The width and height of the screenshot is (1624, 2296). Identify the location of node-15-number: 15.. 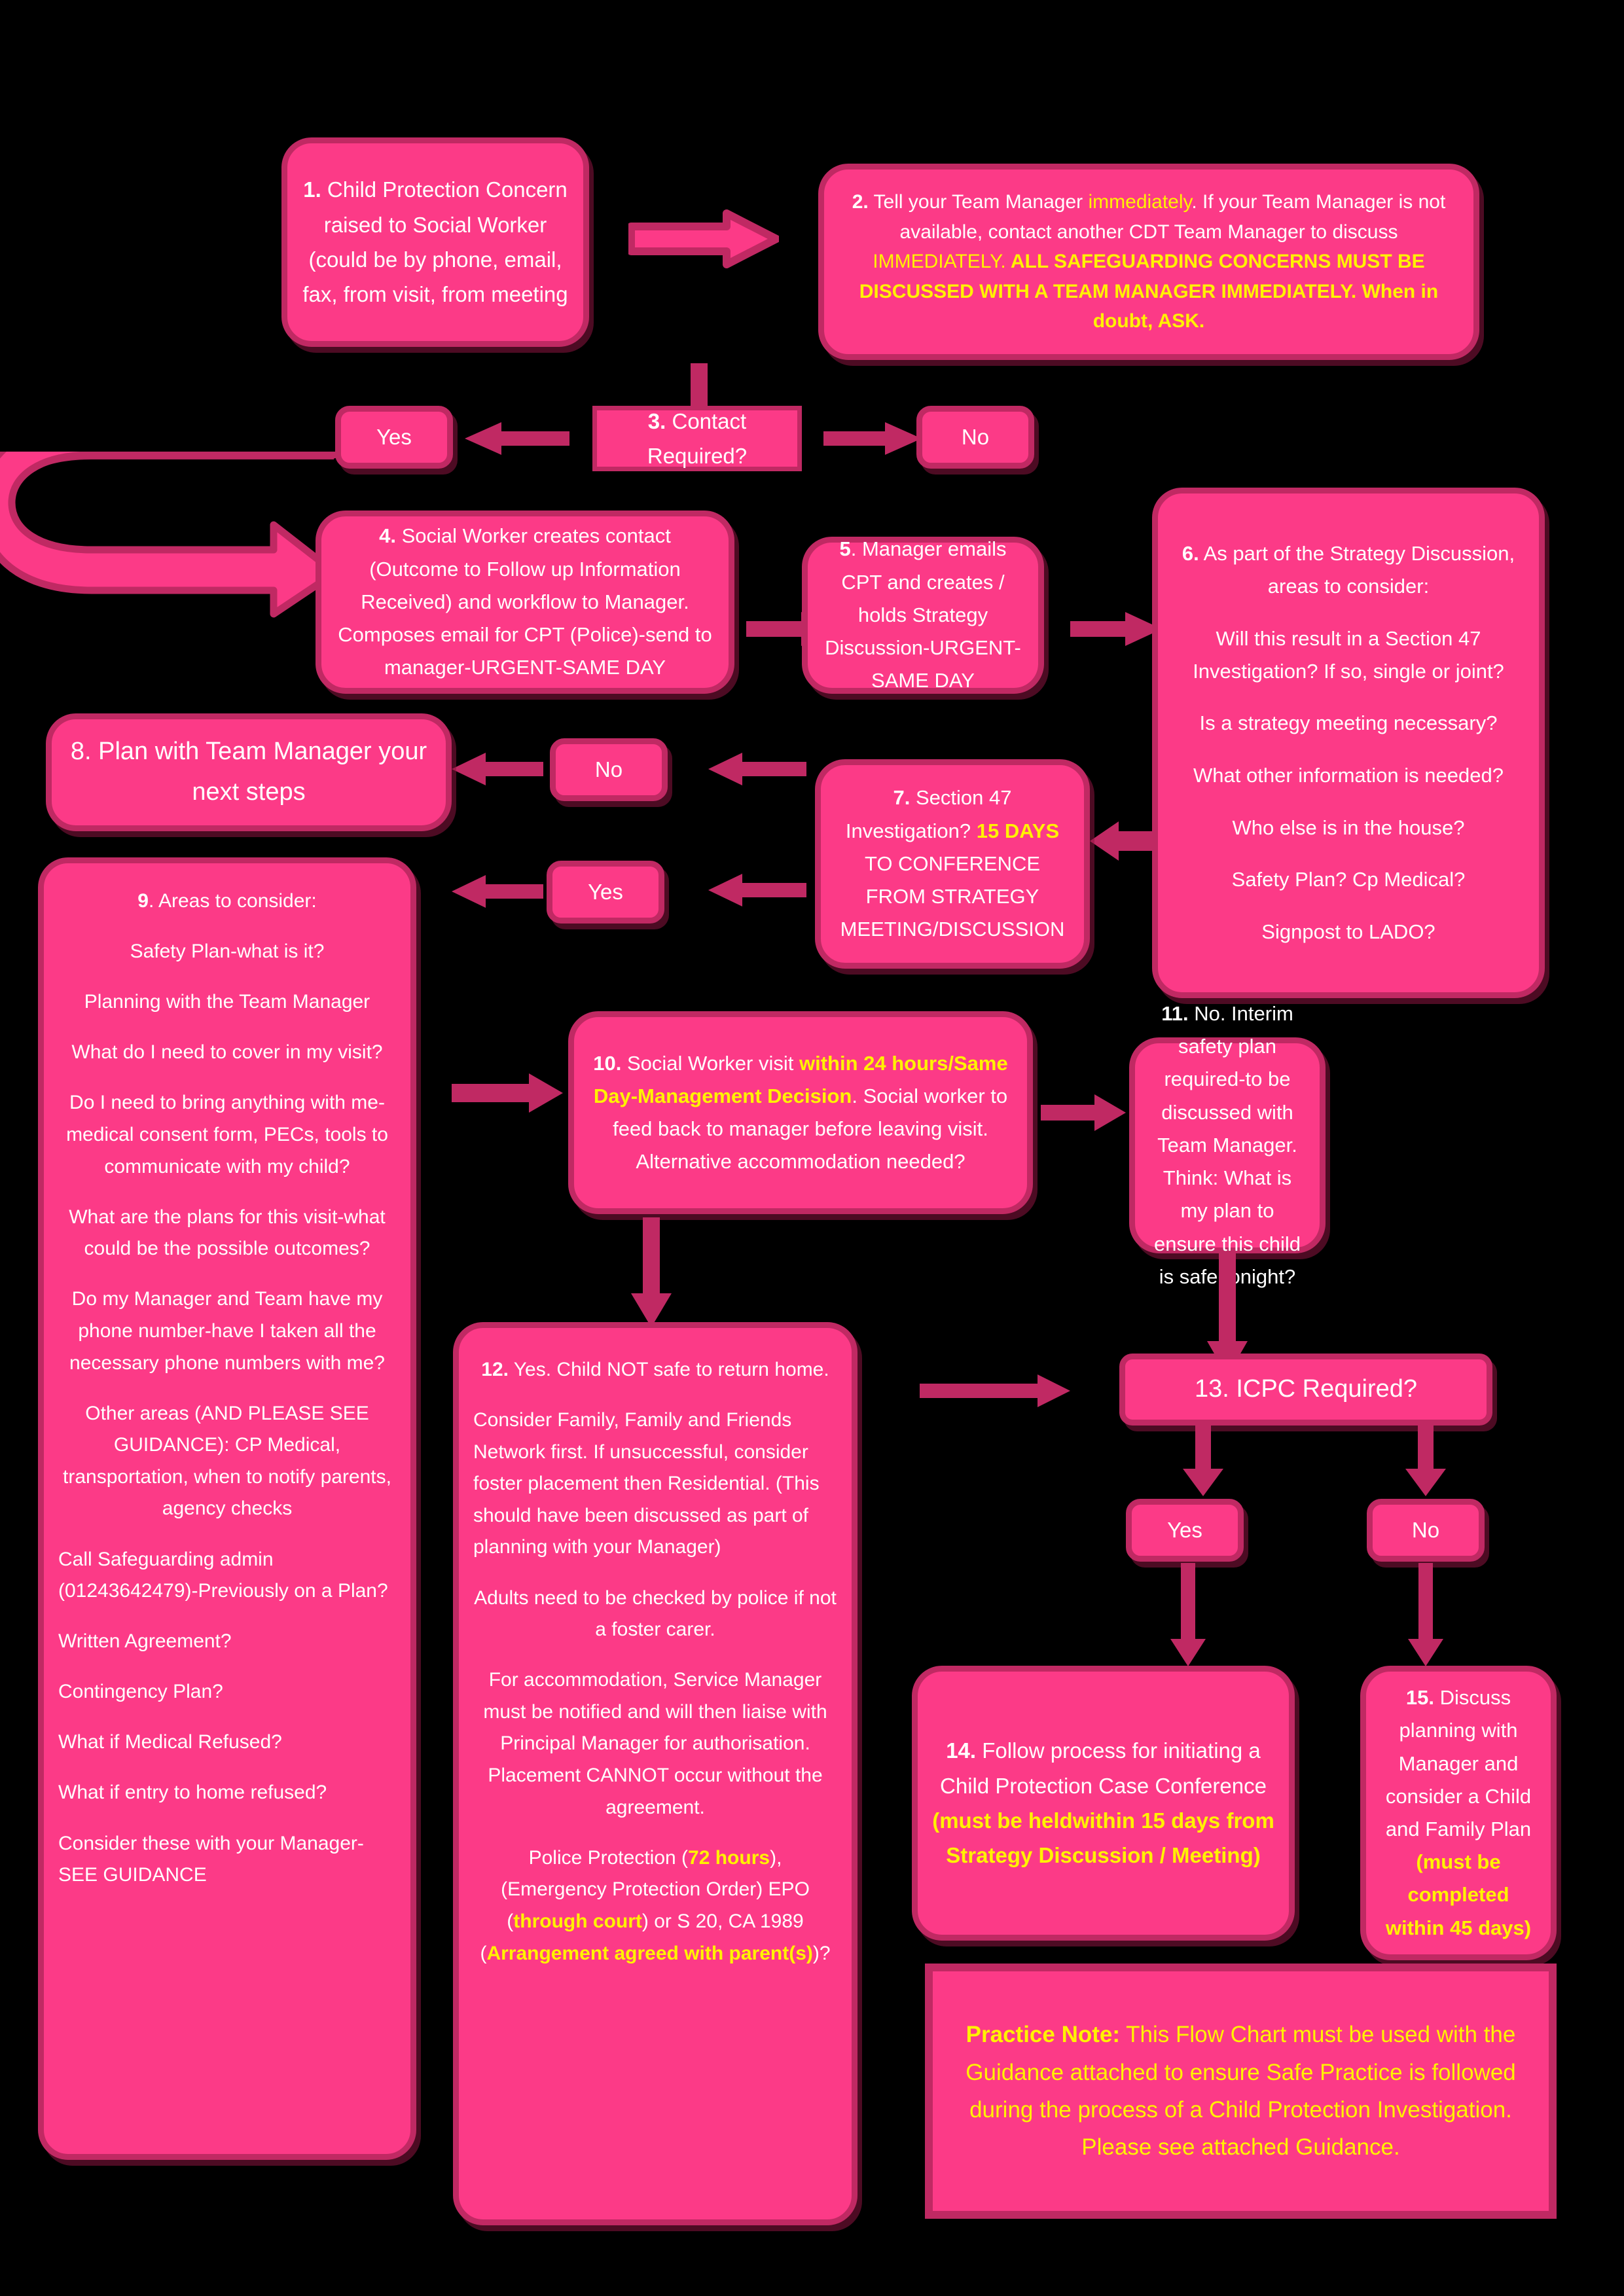
(1419, 1698).